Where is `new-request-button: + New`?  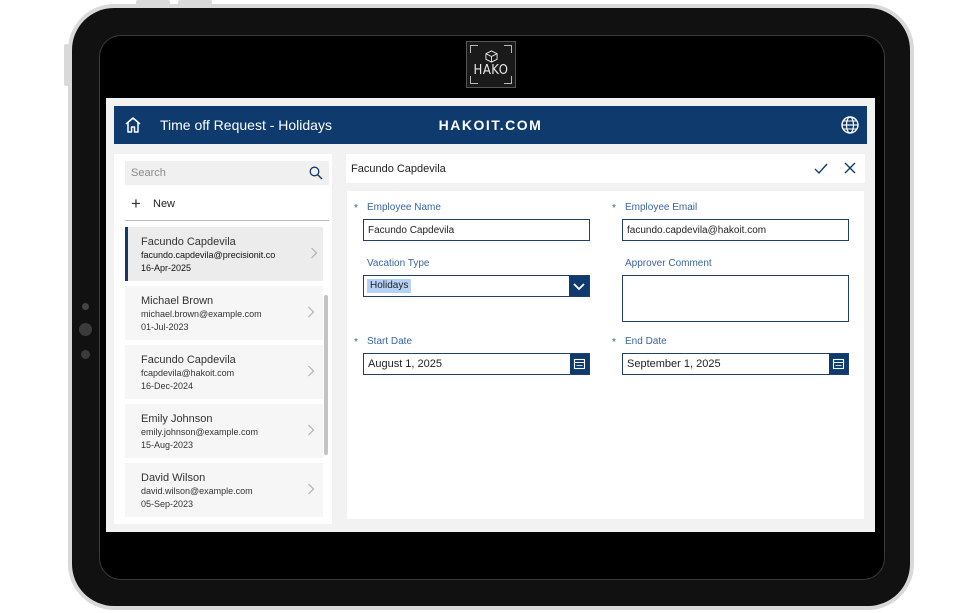
new-request-button: + New is located at coordinates (152, 204).